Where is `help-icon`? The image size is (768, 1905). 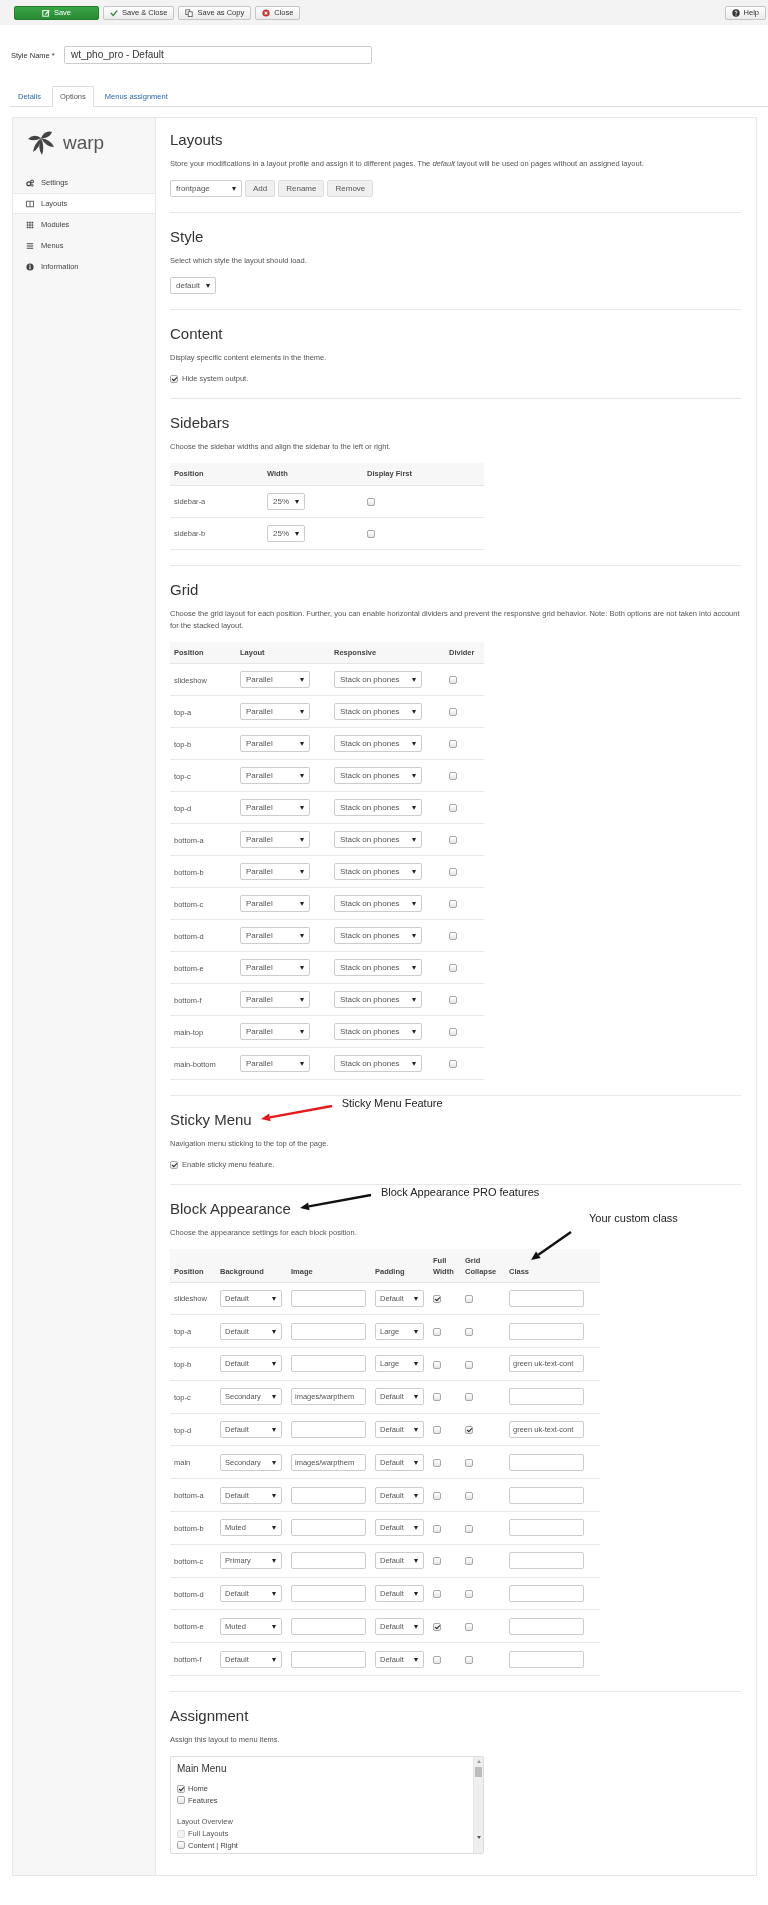
help-icon is located at coordinates (735, 12).